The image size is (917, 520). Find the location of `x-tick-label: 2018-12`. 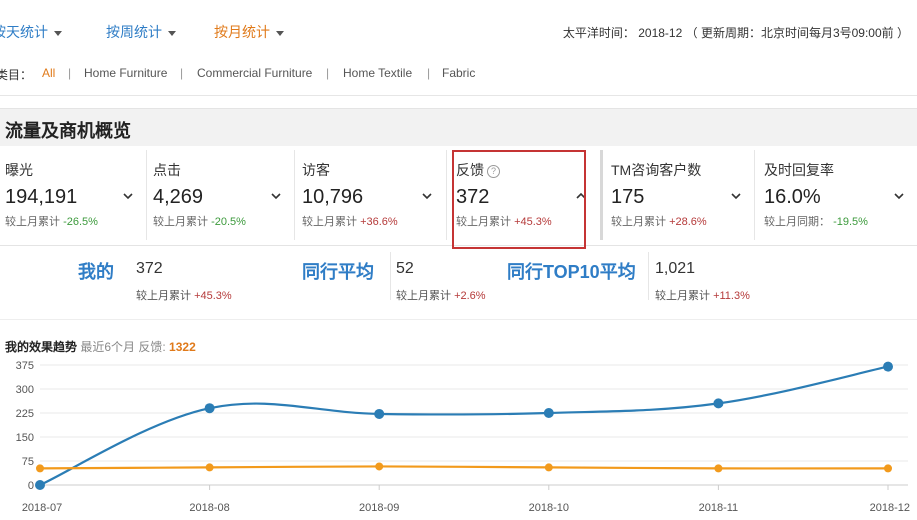

x-tick-label: 2018-12 is located at coordinates (890, 508).